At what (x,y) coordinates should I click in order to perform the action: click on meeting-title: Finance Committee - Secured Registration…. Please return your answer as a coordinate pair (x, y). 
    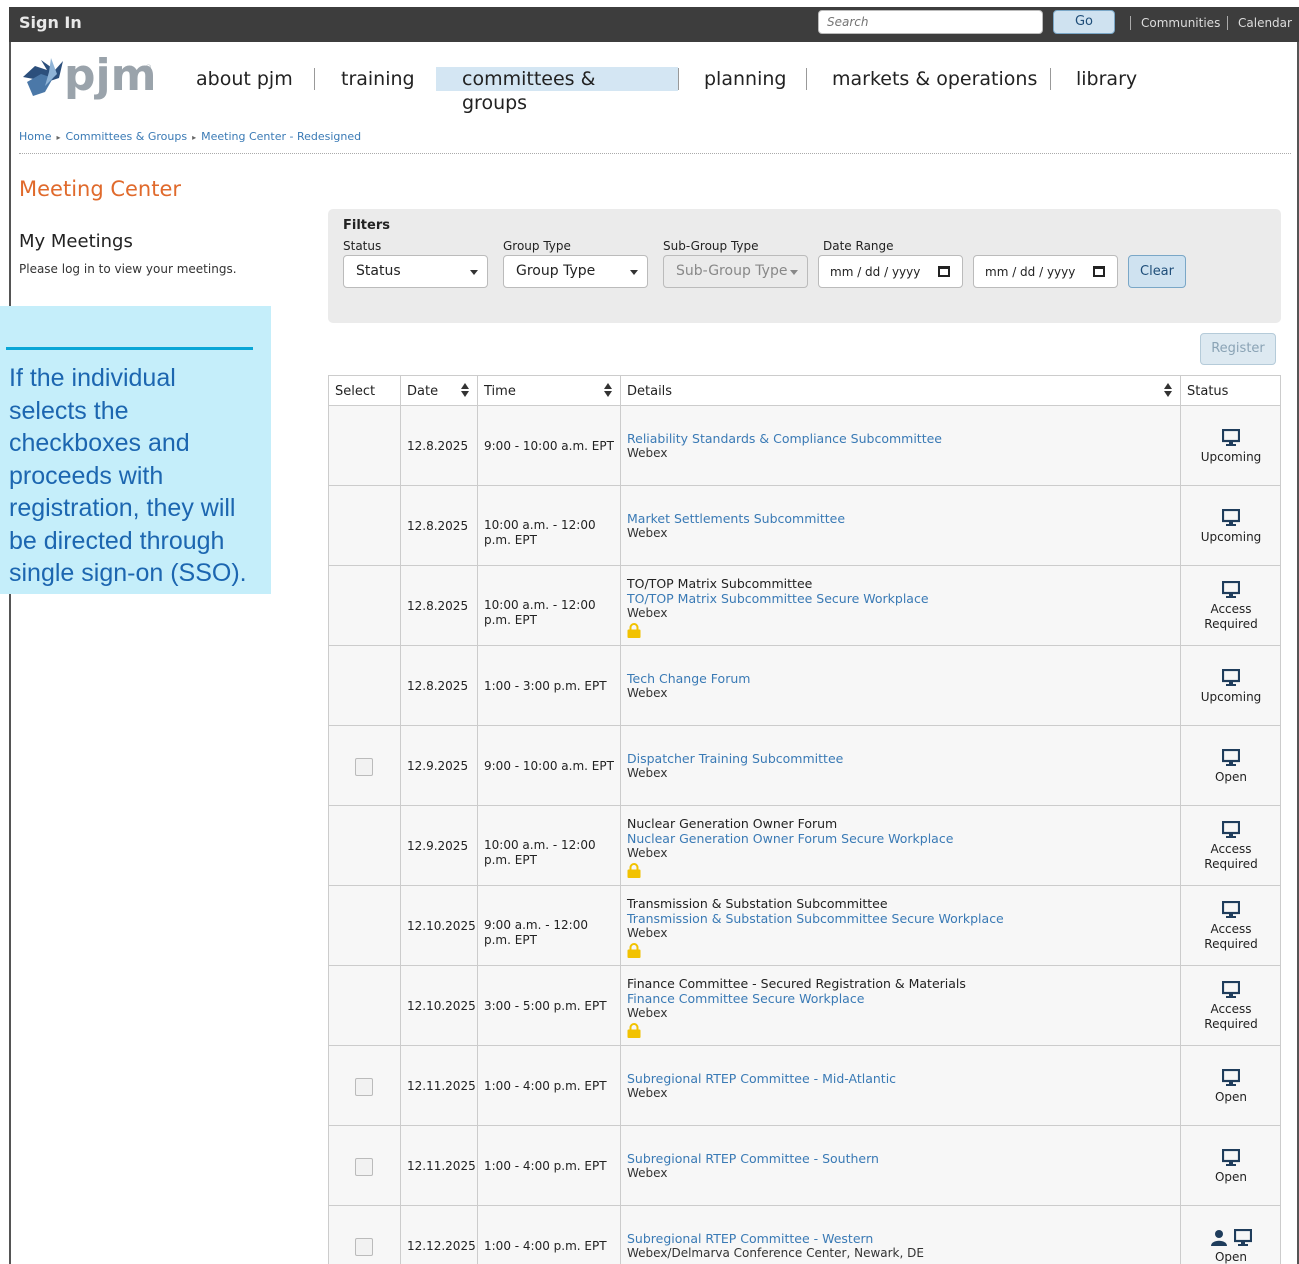
    Looking at the image, I should click on (796, 983).